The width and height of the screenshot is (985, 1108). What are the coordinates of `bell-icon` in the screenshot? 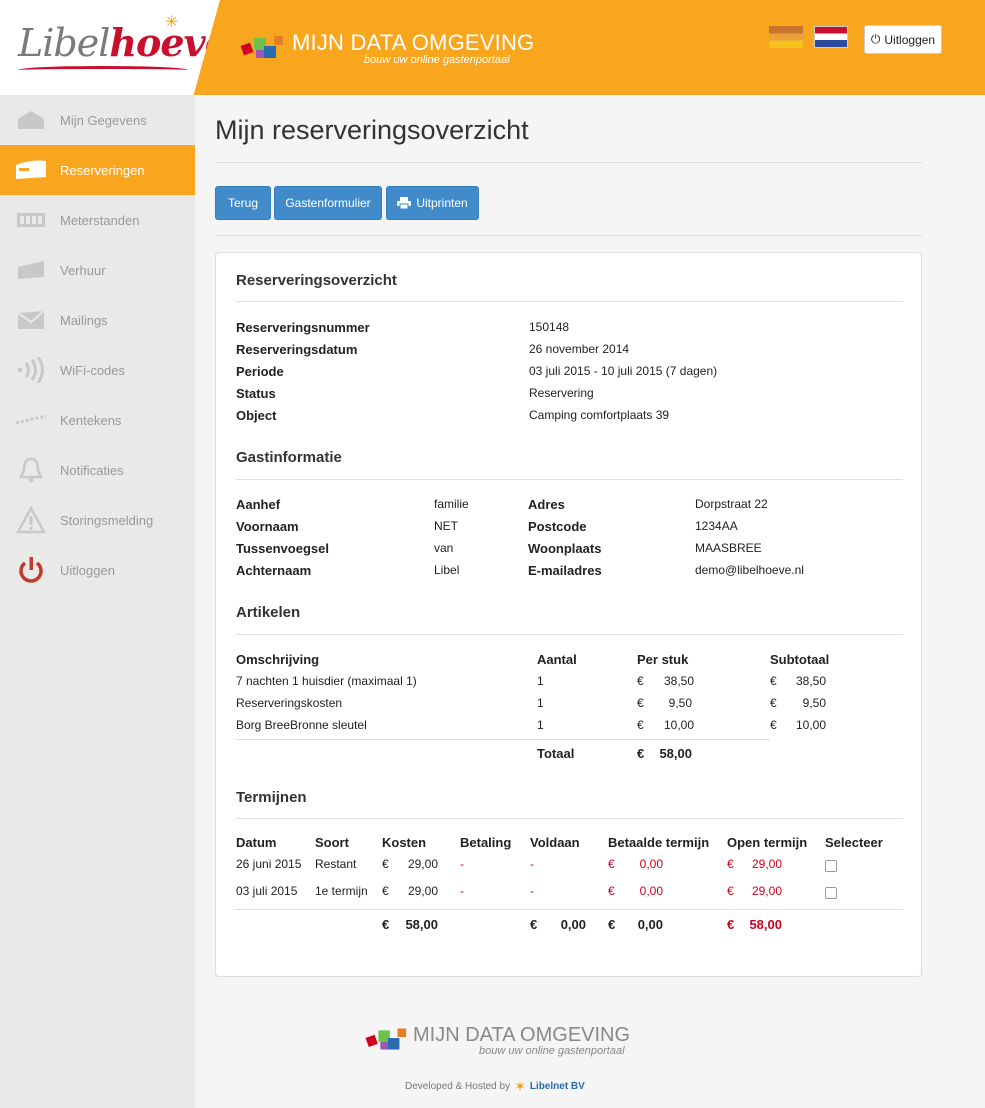 It's located at (31, 470).